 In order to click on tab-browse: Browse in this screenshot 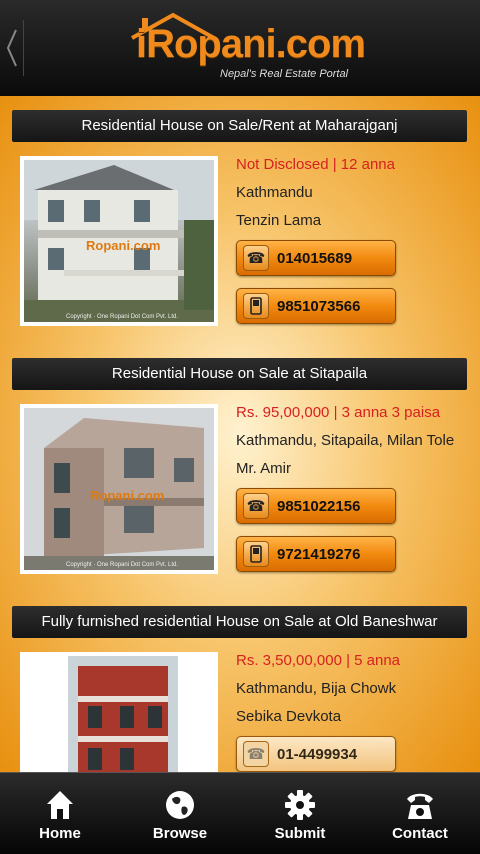, I will do `click(180, 813)`.